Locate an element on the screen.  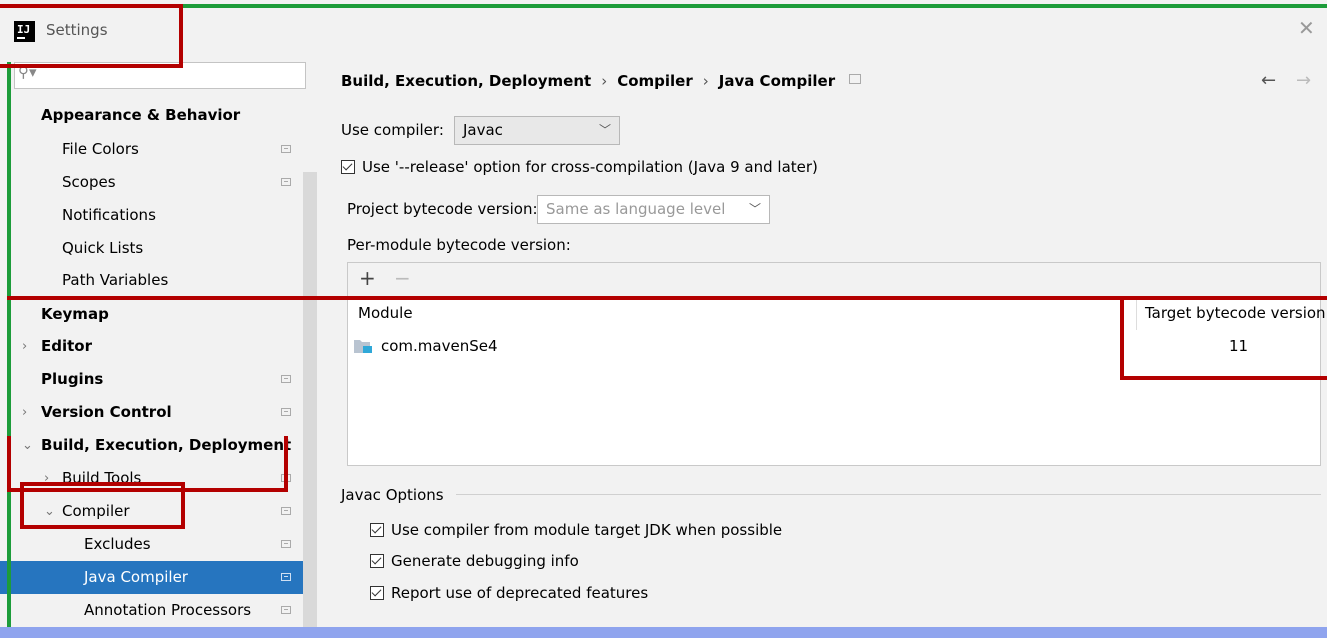
section-divider is located at coordinates (888, 494).